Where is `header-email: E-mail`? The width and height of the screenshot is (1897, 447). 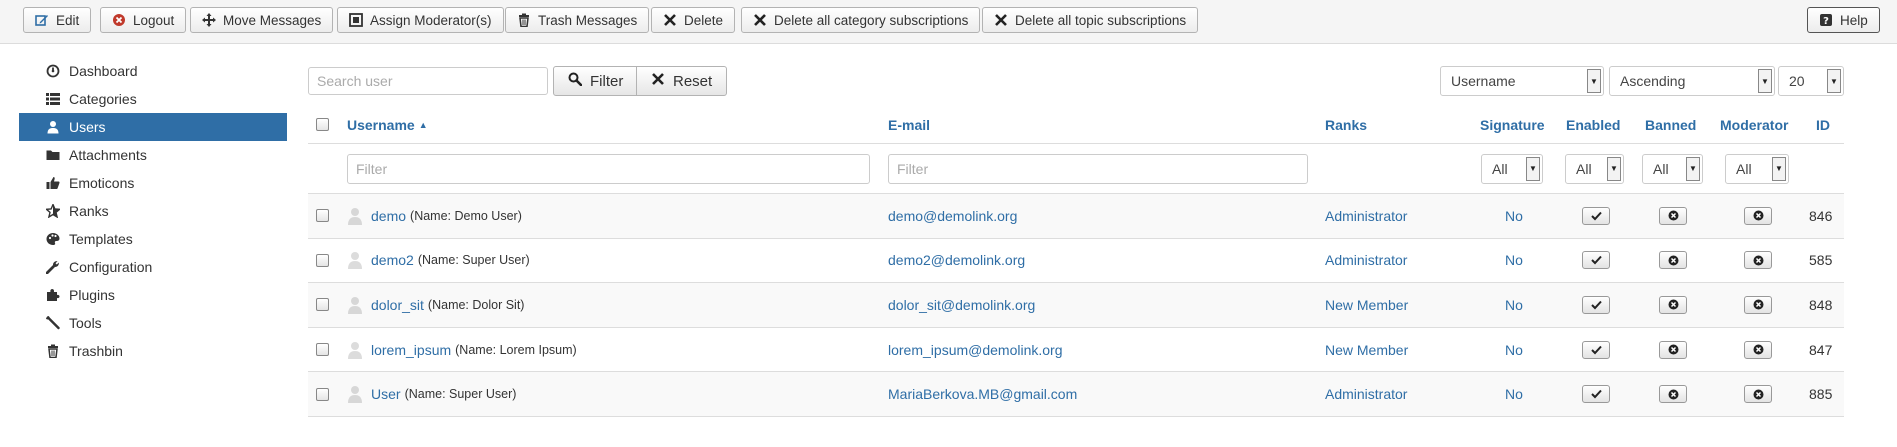
header-email: E-mail is located at coordinates (909, 124).